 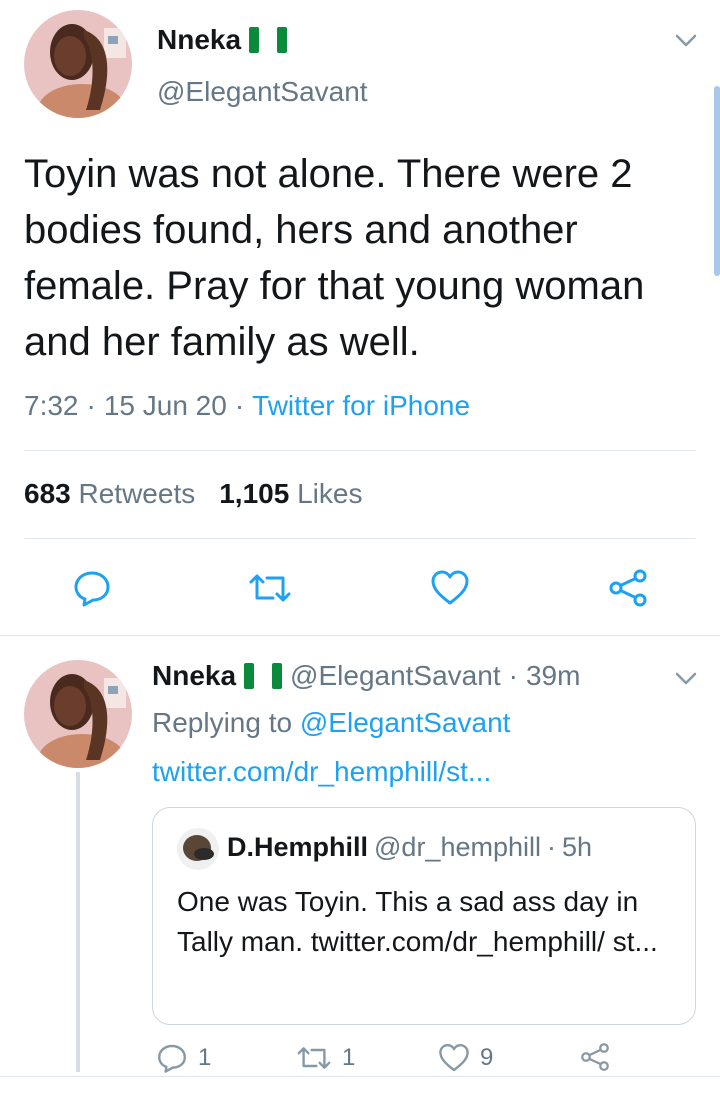 What do you see at coordinates (553, 675) in the screenshot?
I see `tweet-age: 39m` at bounding box center [553, 675].